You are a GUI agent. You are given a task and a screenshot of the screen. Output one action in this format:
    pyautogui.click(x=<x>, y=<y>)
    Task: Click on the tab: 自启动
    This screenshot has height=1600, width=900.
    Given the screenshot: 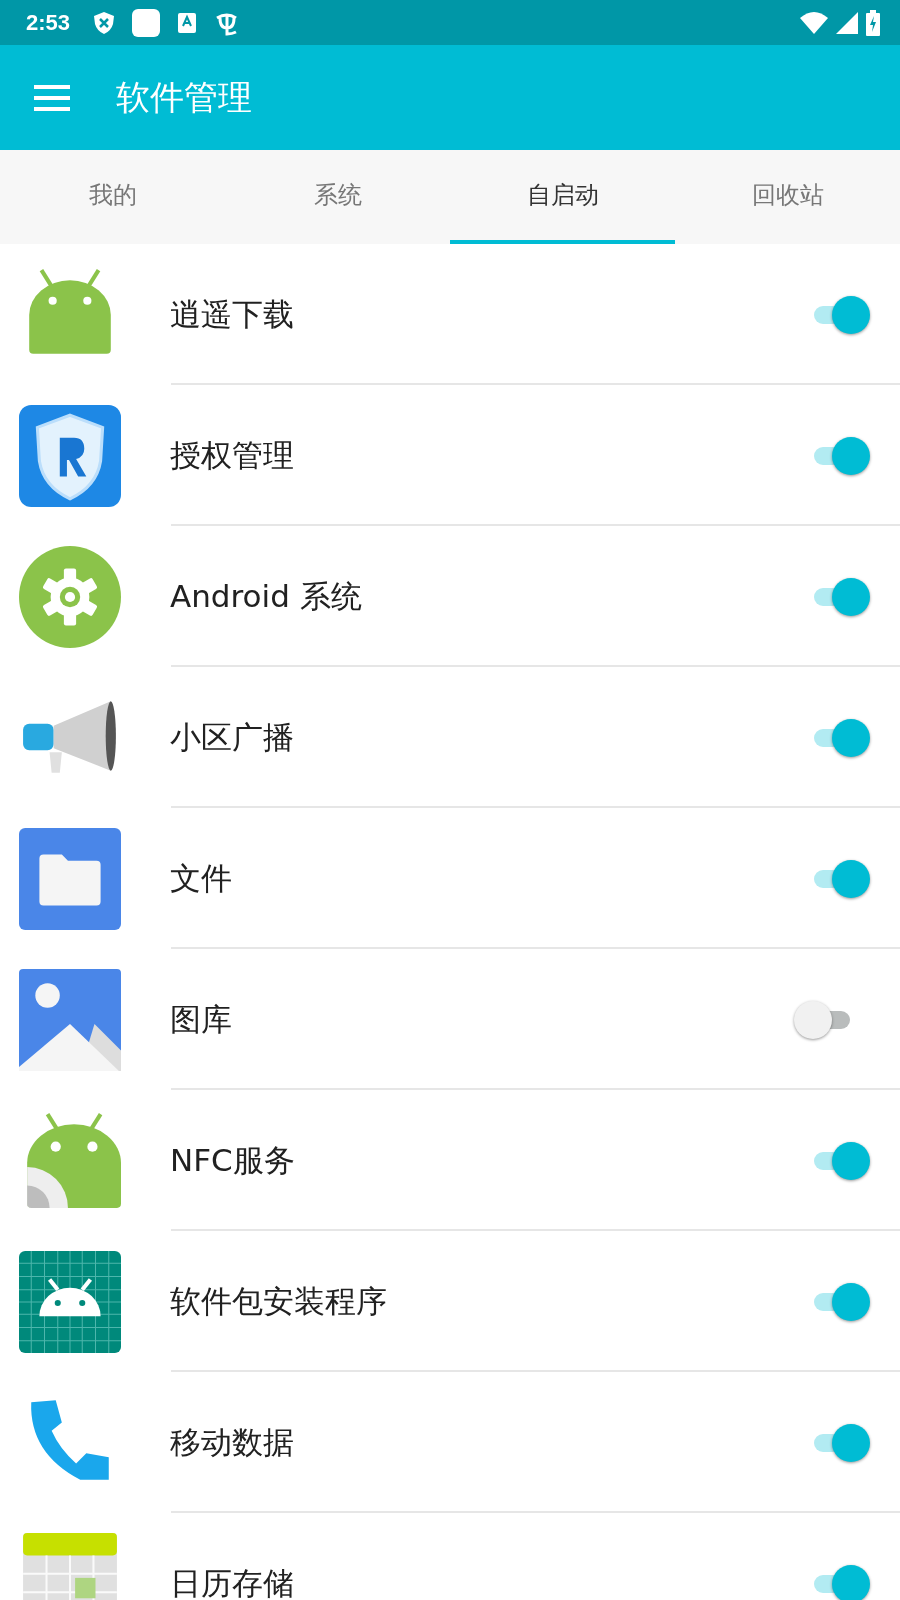 What is the action you would take?
    pyautogui.click(x=562, y=197)
    